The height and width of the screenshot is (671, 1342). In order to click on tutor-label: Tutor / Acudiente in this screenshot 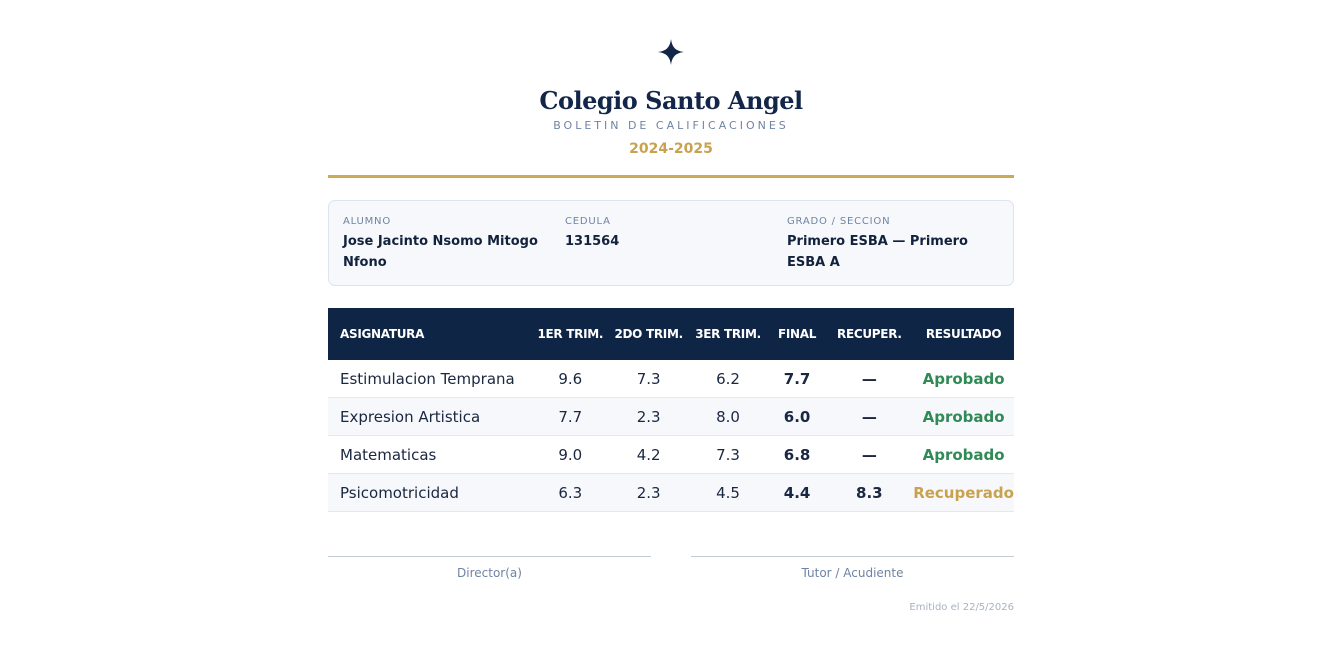, I will do `click(852, 573)`.